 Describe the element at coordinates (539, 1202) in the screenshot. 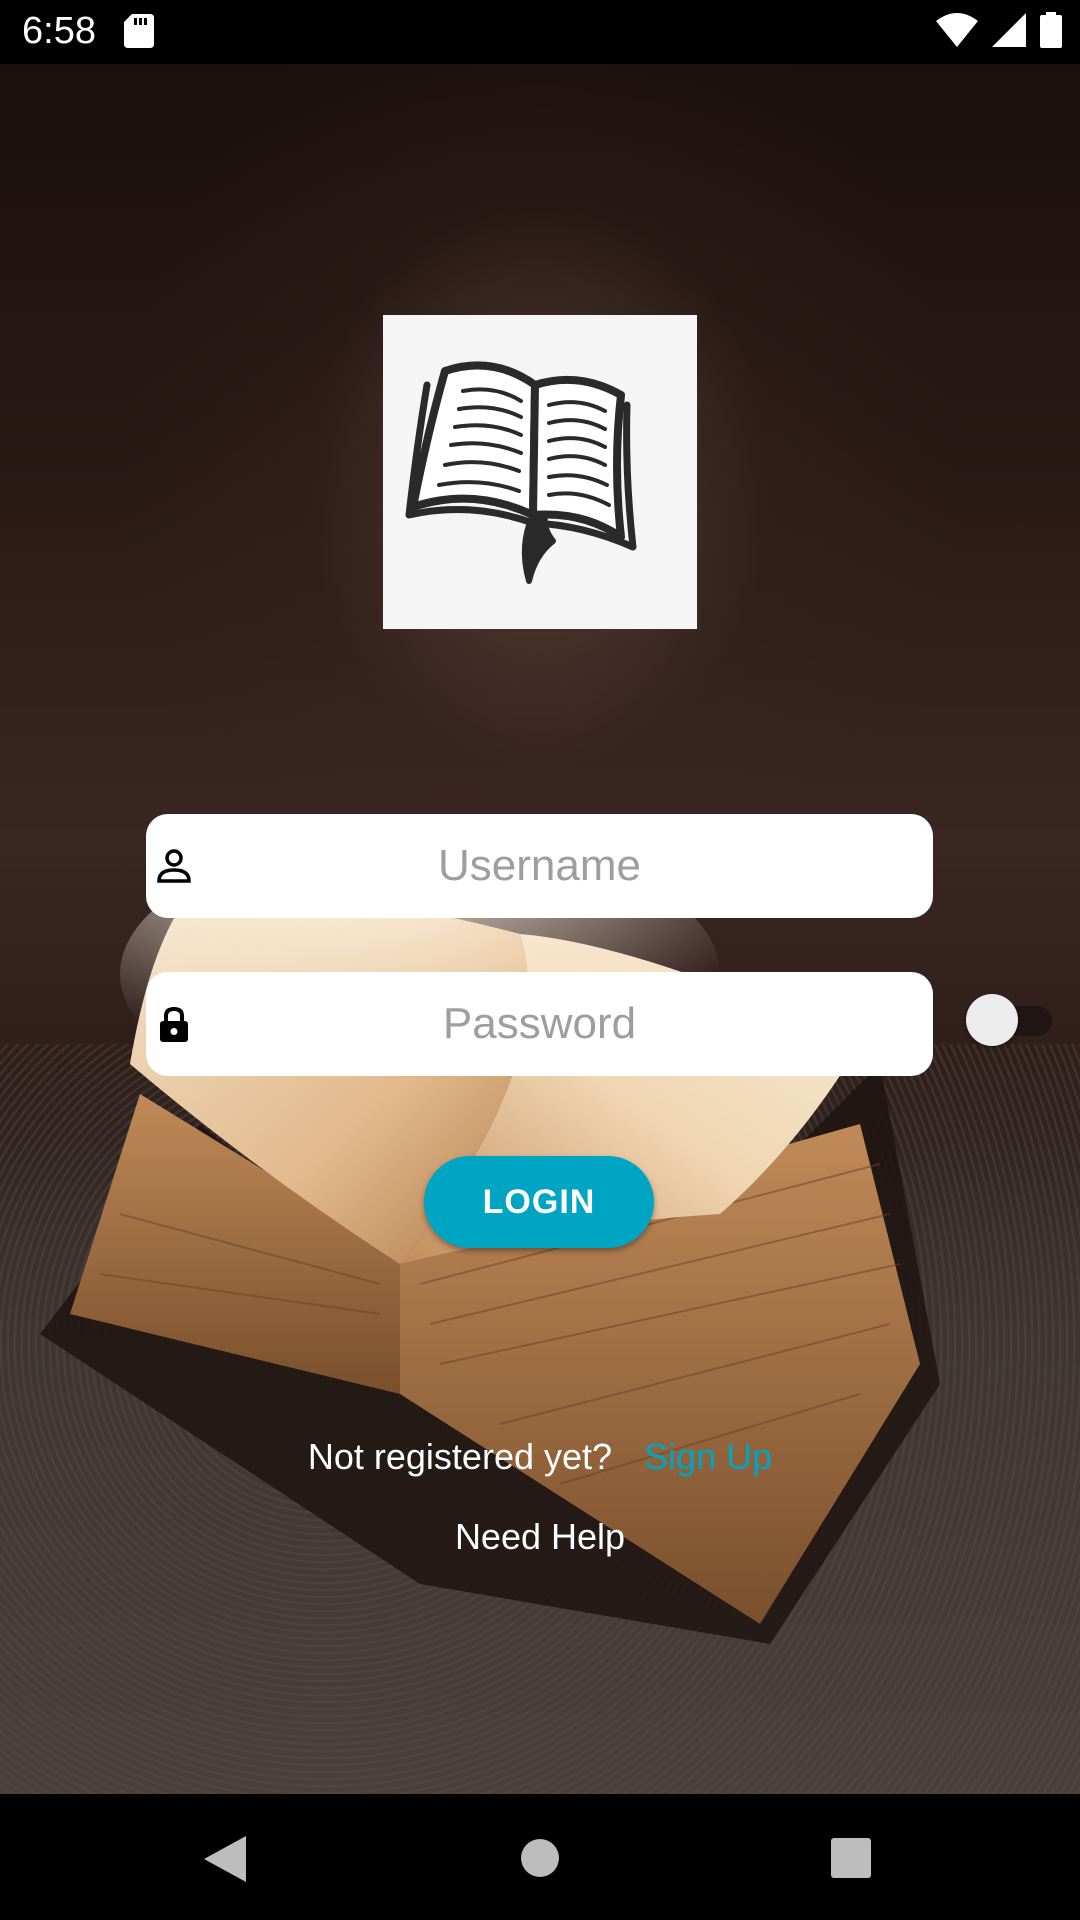

I see `login-button: LOGIN` at that location.